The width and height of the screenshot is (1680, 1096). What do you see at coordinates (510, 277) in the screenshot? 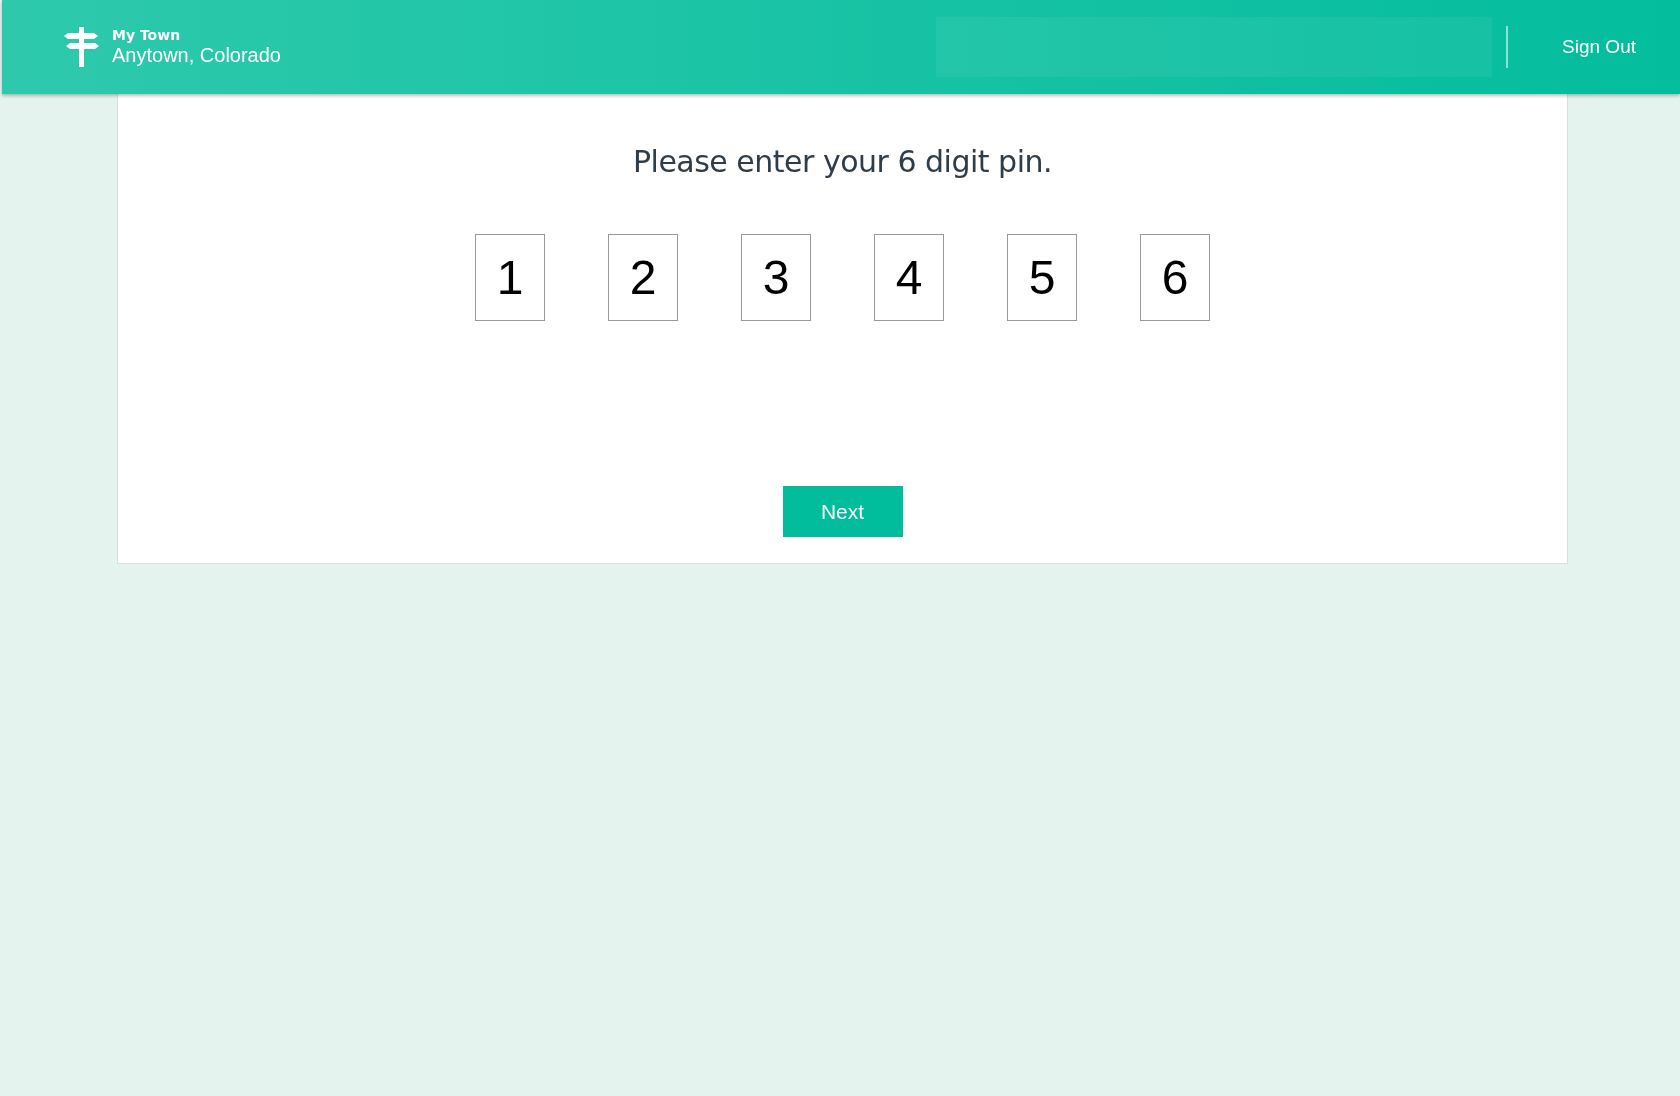
I see `pin-digit-field: 1` at bounding box center [510, 277].